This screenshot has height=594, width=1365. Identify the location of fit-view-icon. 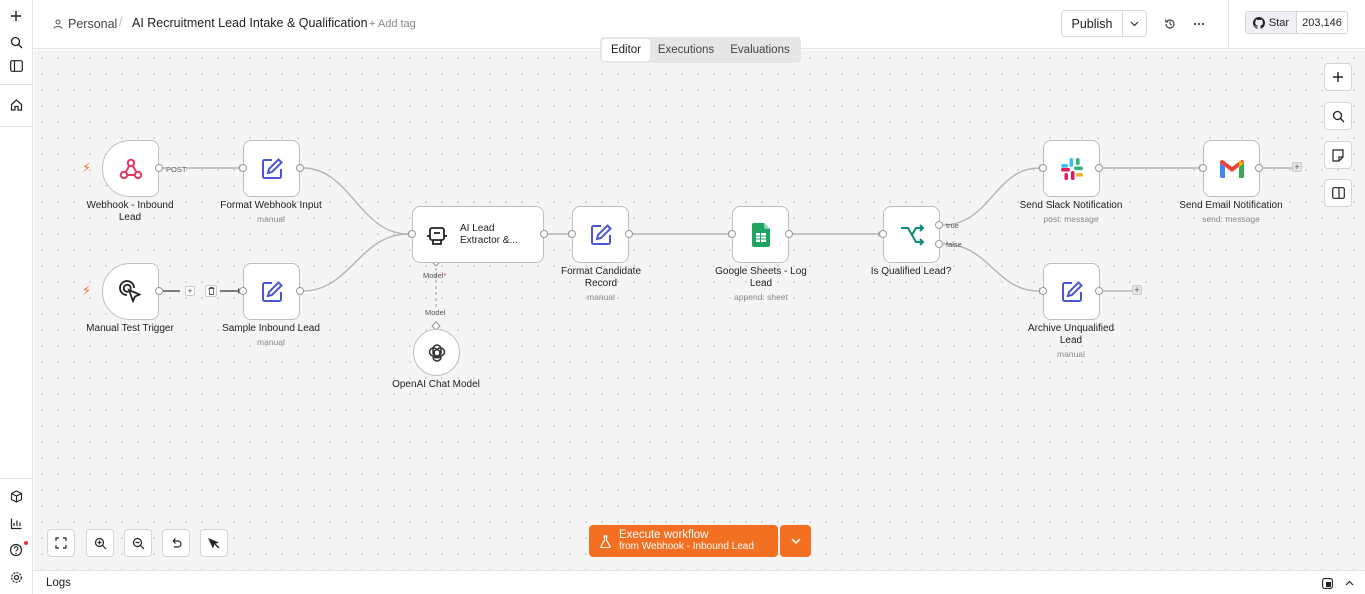
(61, 543).